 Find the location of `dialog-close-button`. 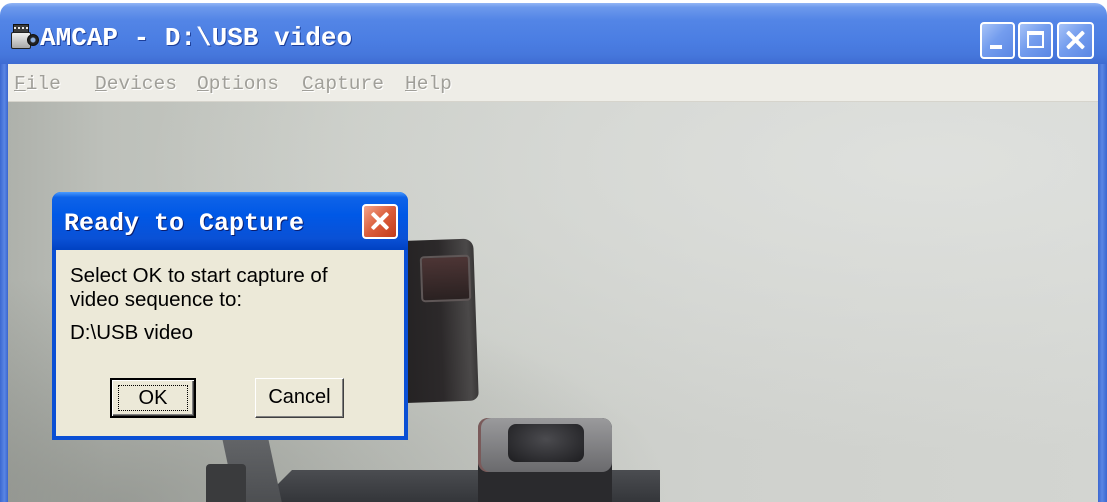

dialog-close-button is located at coordinates (380, 221).